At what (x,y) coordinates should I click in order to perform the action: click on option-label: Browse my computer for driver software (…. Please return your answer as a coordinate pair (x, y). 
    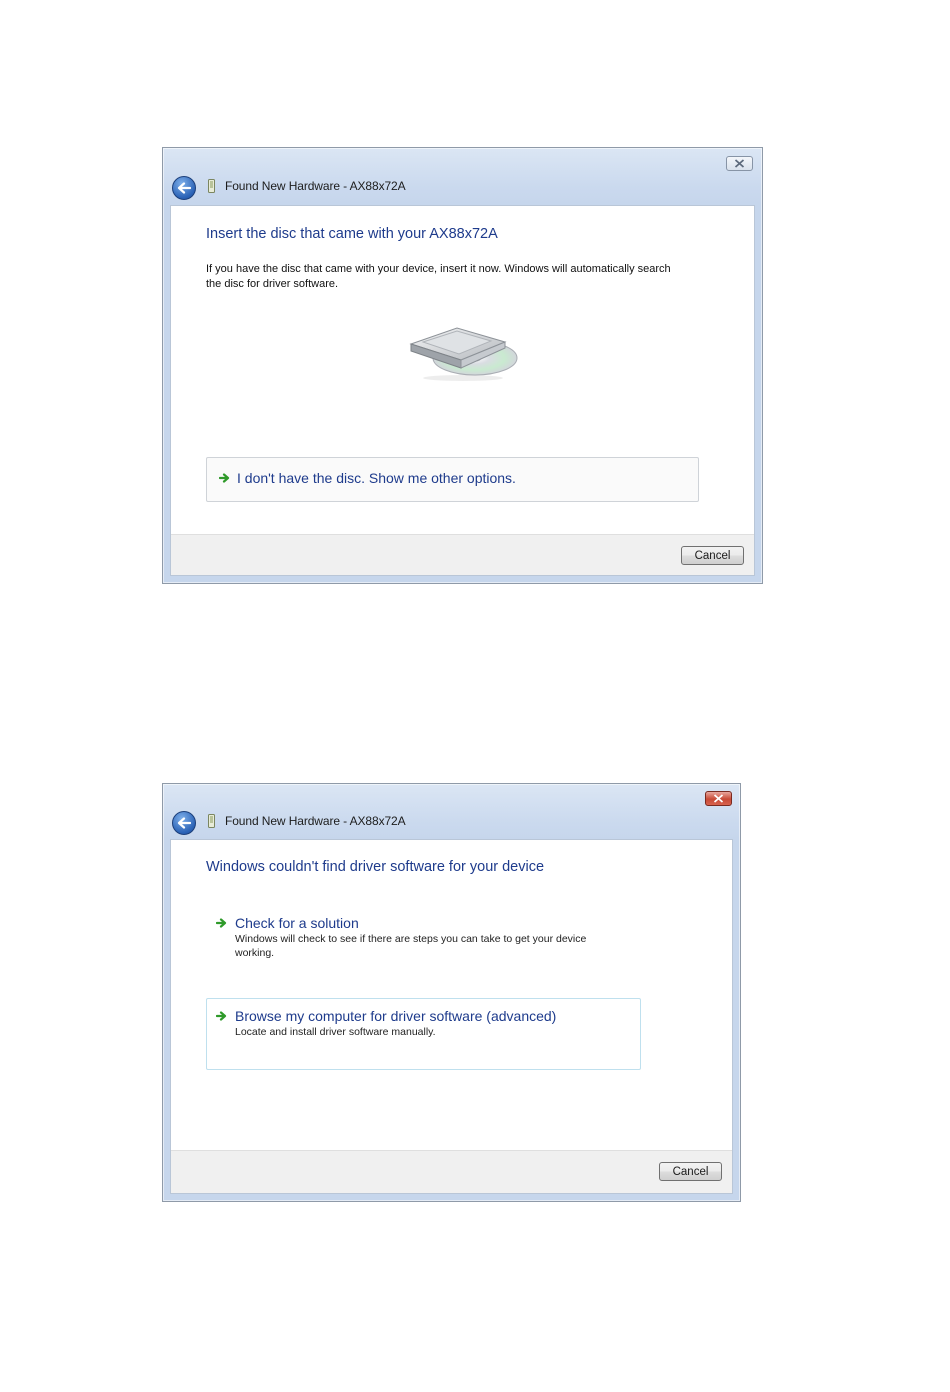
    Looking at the image, I should click on (396, 1016).